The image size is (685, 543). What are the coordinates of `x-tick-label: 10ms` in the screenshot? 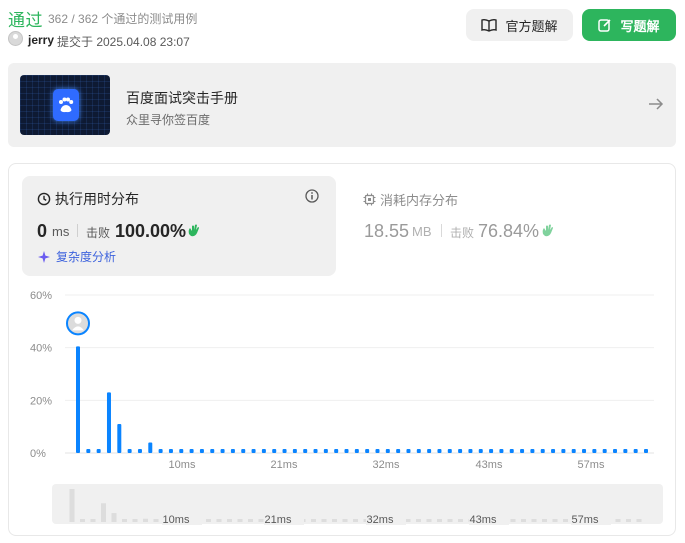 It's located at (182, 465).